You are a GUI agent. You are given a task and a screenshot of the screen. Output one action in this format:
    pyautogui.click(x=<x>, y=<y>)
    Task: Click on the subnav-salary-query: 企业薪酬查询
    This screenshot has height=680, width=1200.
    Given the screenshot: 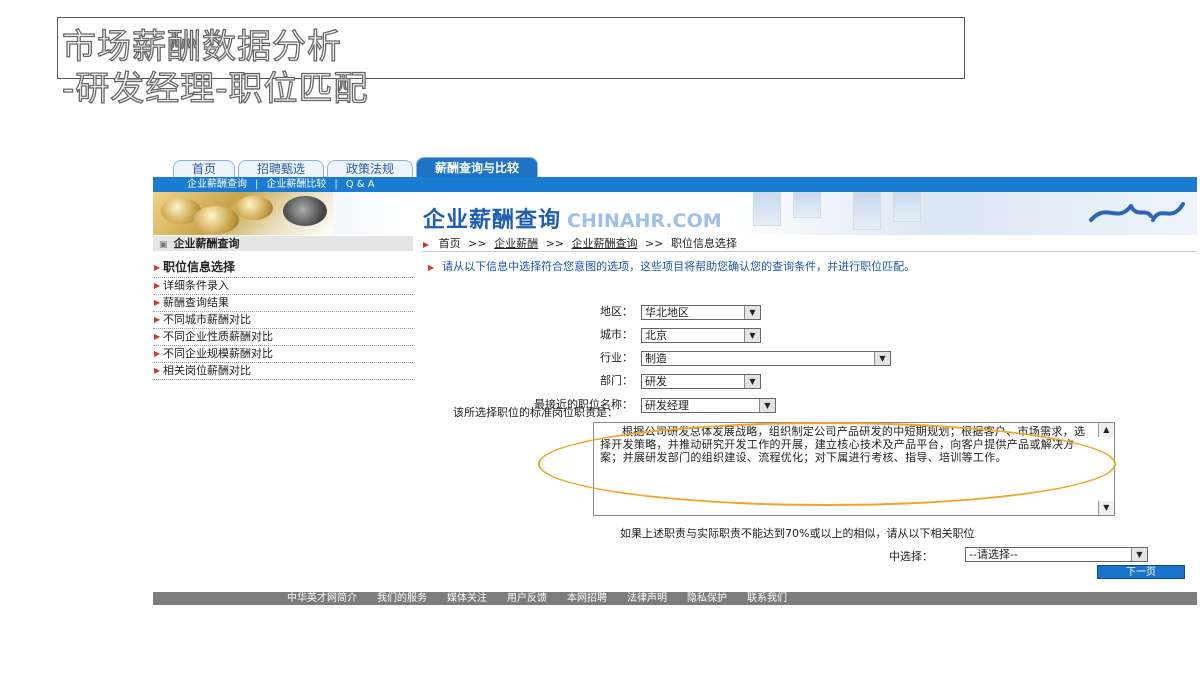 What is the action you would take?
    pyautogui.click(x=204, y=184)
    